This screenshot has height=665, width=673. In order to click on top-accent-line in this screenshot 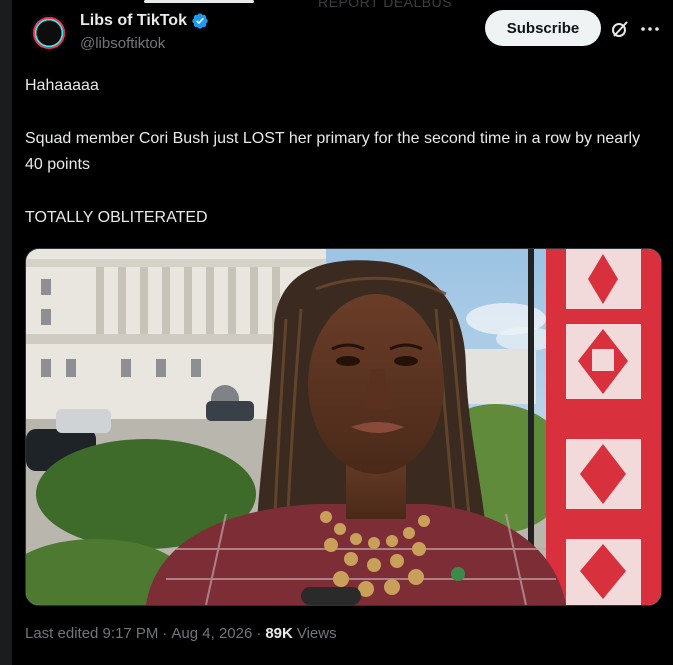, I will do `click(199, 1)`.